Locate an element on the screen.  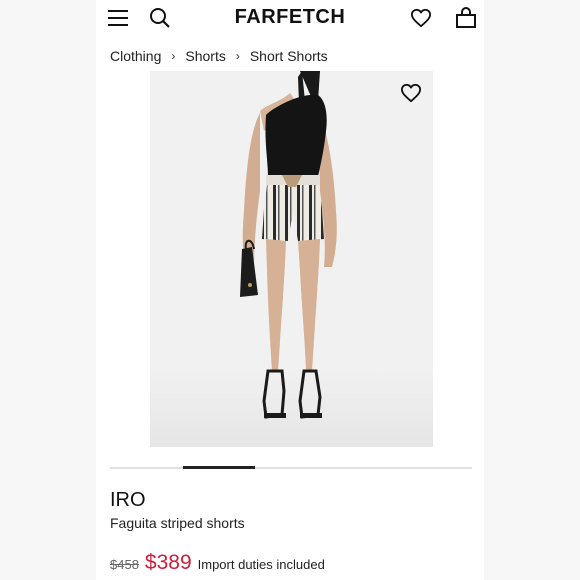
breadcrumb-clothing: Clothing is located at coordinates (135, 56).